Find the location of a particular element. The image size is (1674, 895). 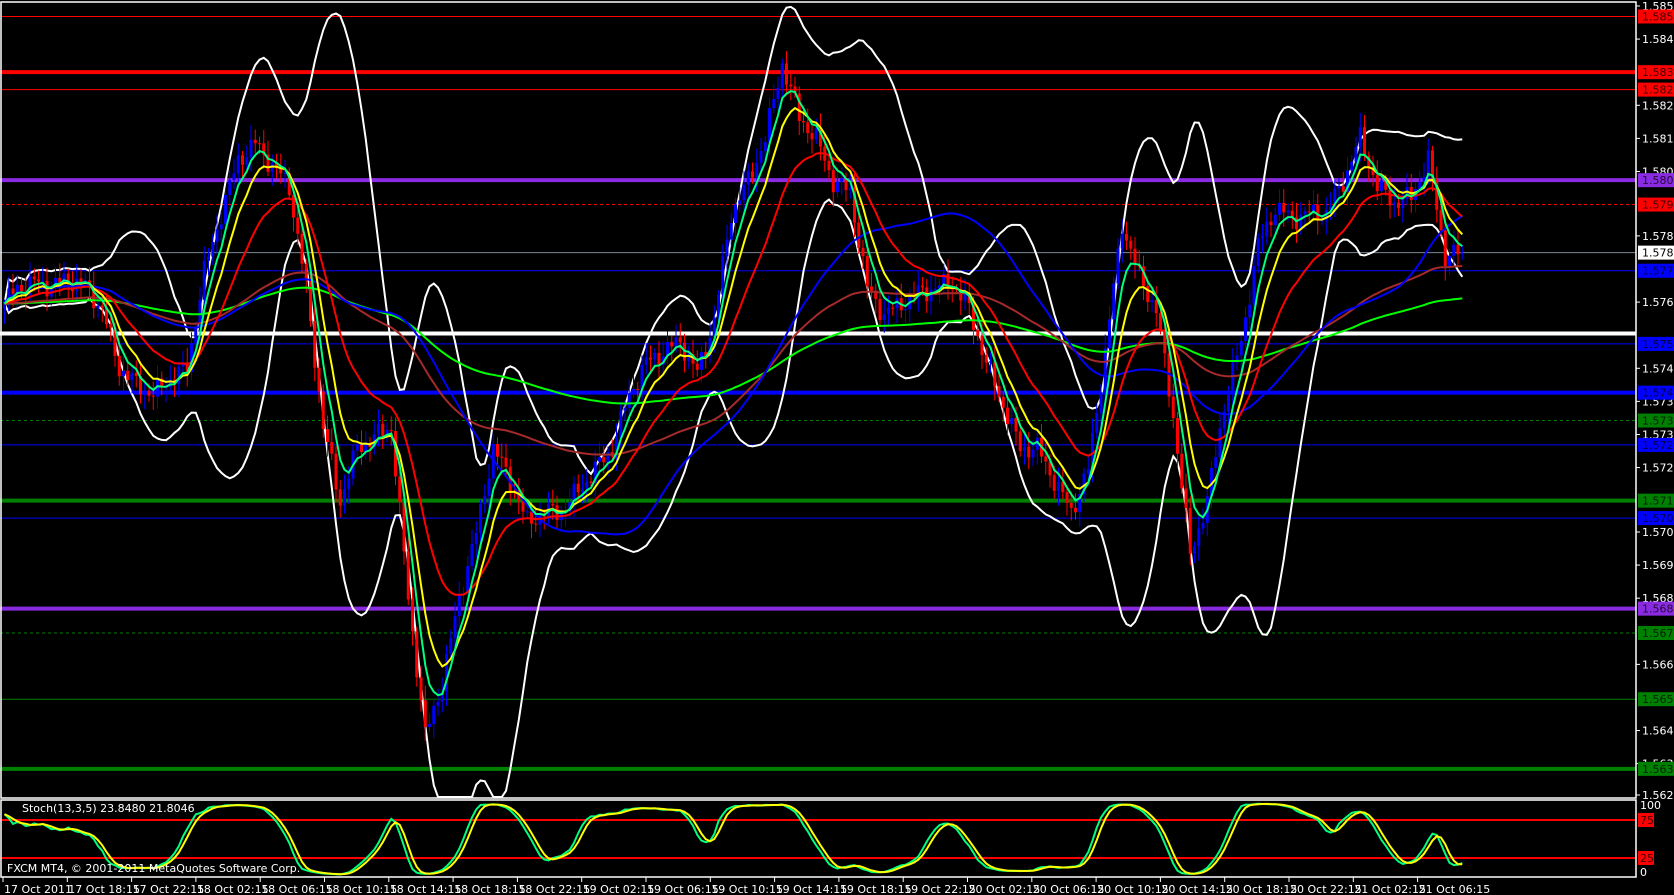

level-price-label: 1.57420 is located at coordinates (1658, 393).